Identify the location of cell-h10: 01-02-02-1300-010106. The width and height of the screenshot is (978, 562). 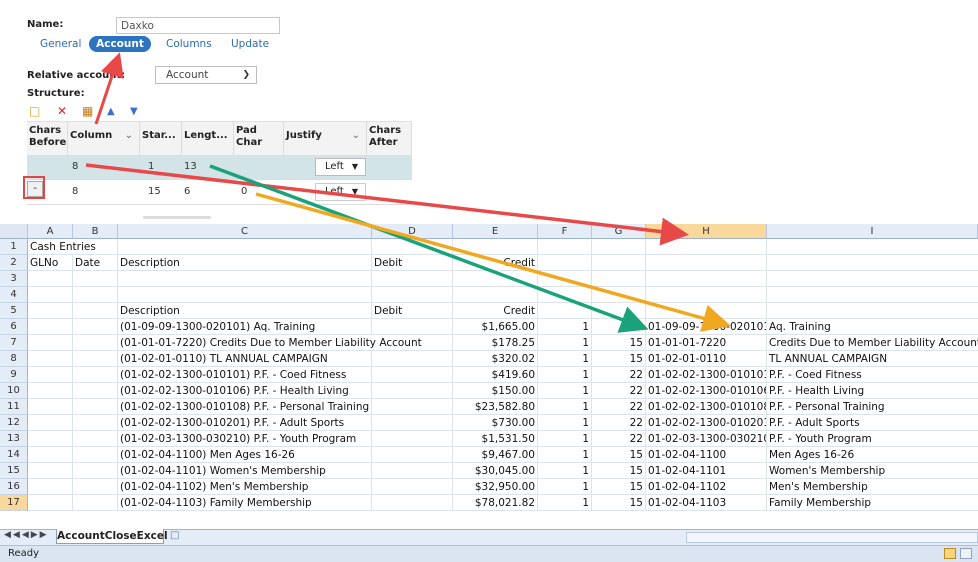
(706, 391).